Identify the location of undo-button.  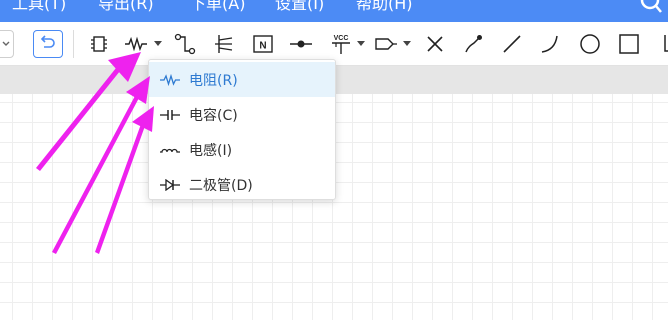
(48, 44).